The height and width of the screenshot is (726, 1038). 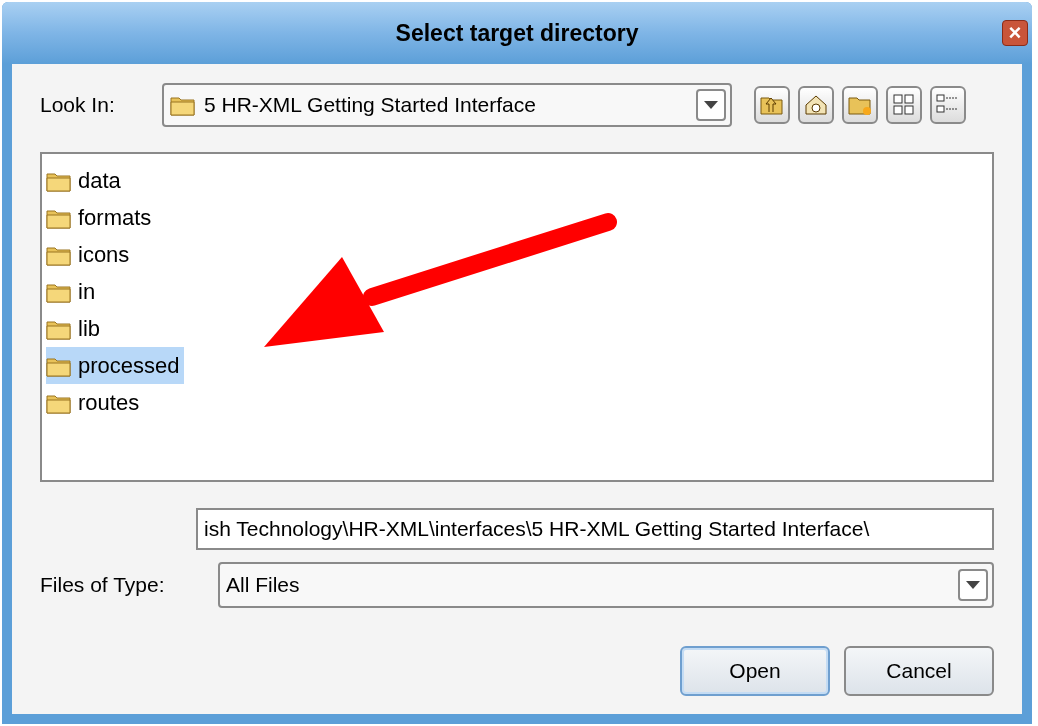 I want to click on file-type-label: Files of Type:, so click(x=103, y=585).